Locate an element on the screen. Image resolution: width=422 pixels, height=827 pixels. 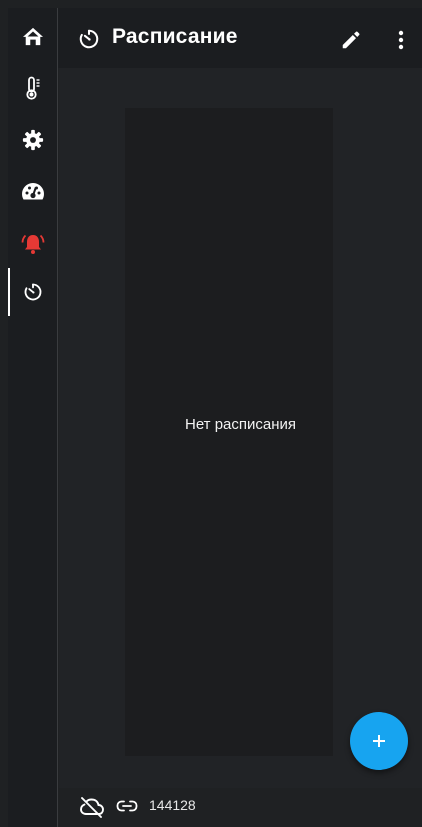
status-bar: 144128 is located at coordinates (240, 807).